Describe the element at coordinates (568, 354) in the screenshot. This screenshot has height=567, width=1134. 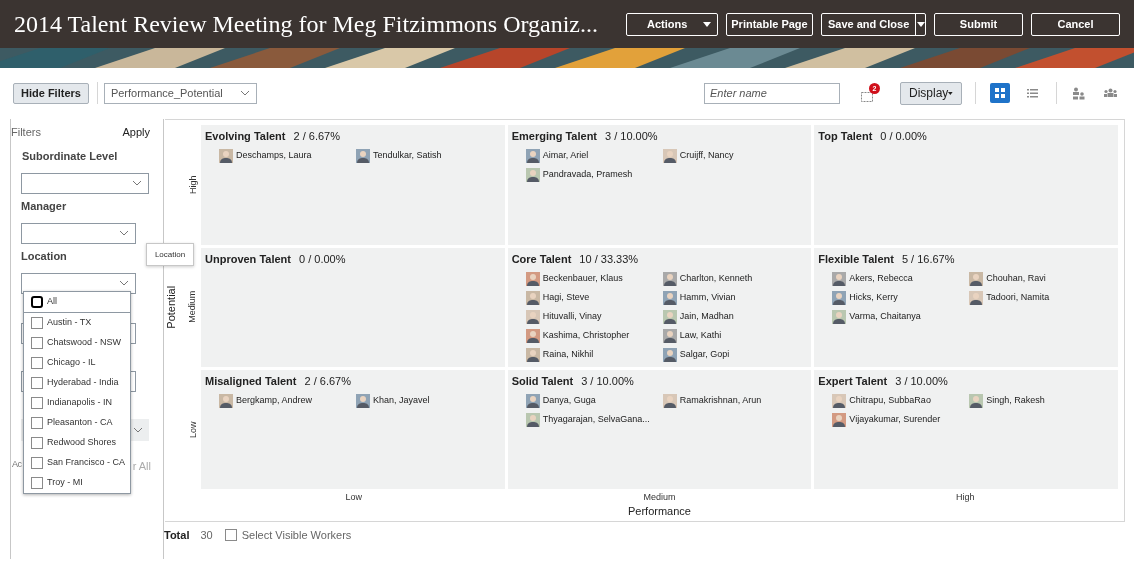
I see `worker-name: Raina, Nikhil` at that location.